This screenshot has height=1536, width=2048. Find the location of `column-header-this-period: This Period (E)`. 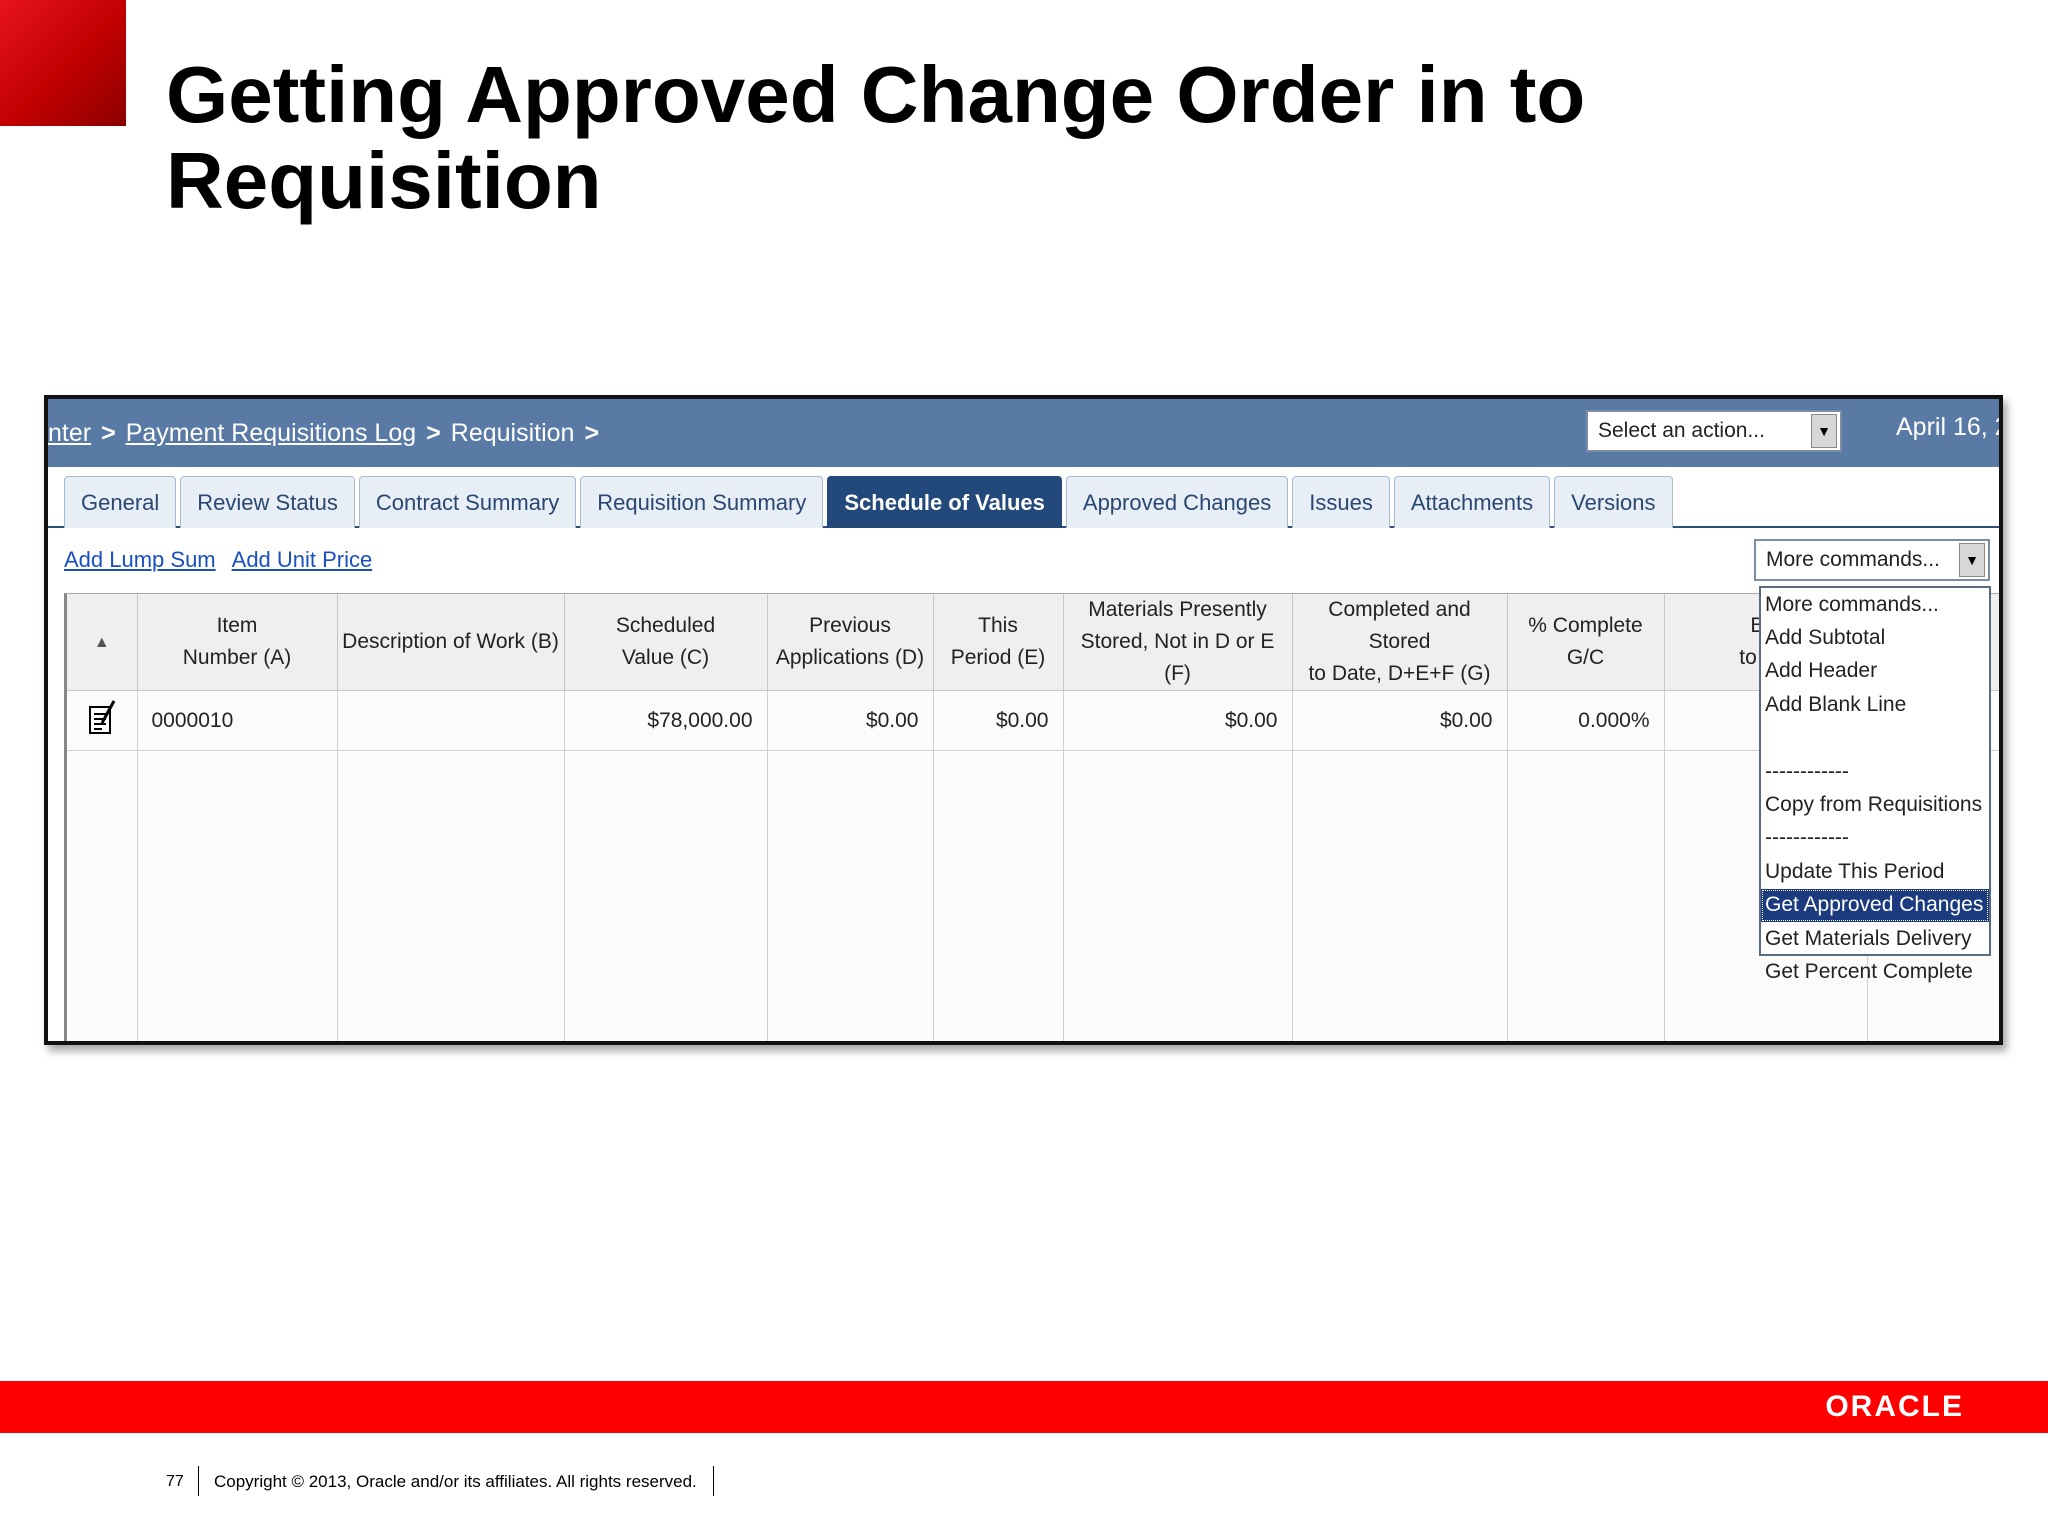

column-header-this-period: This Period (E) is located at coordinates (998, 642).